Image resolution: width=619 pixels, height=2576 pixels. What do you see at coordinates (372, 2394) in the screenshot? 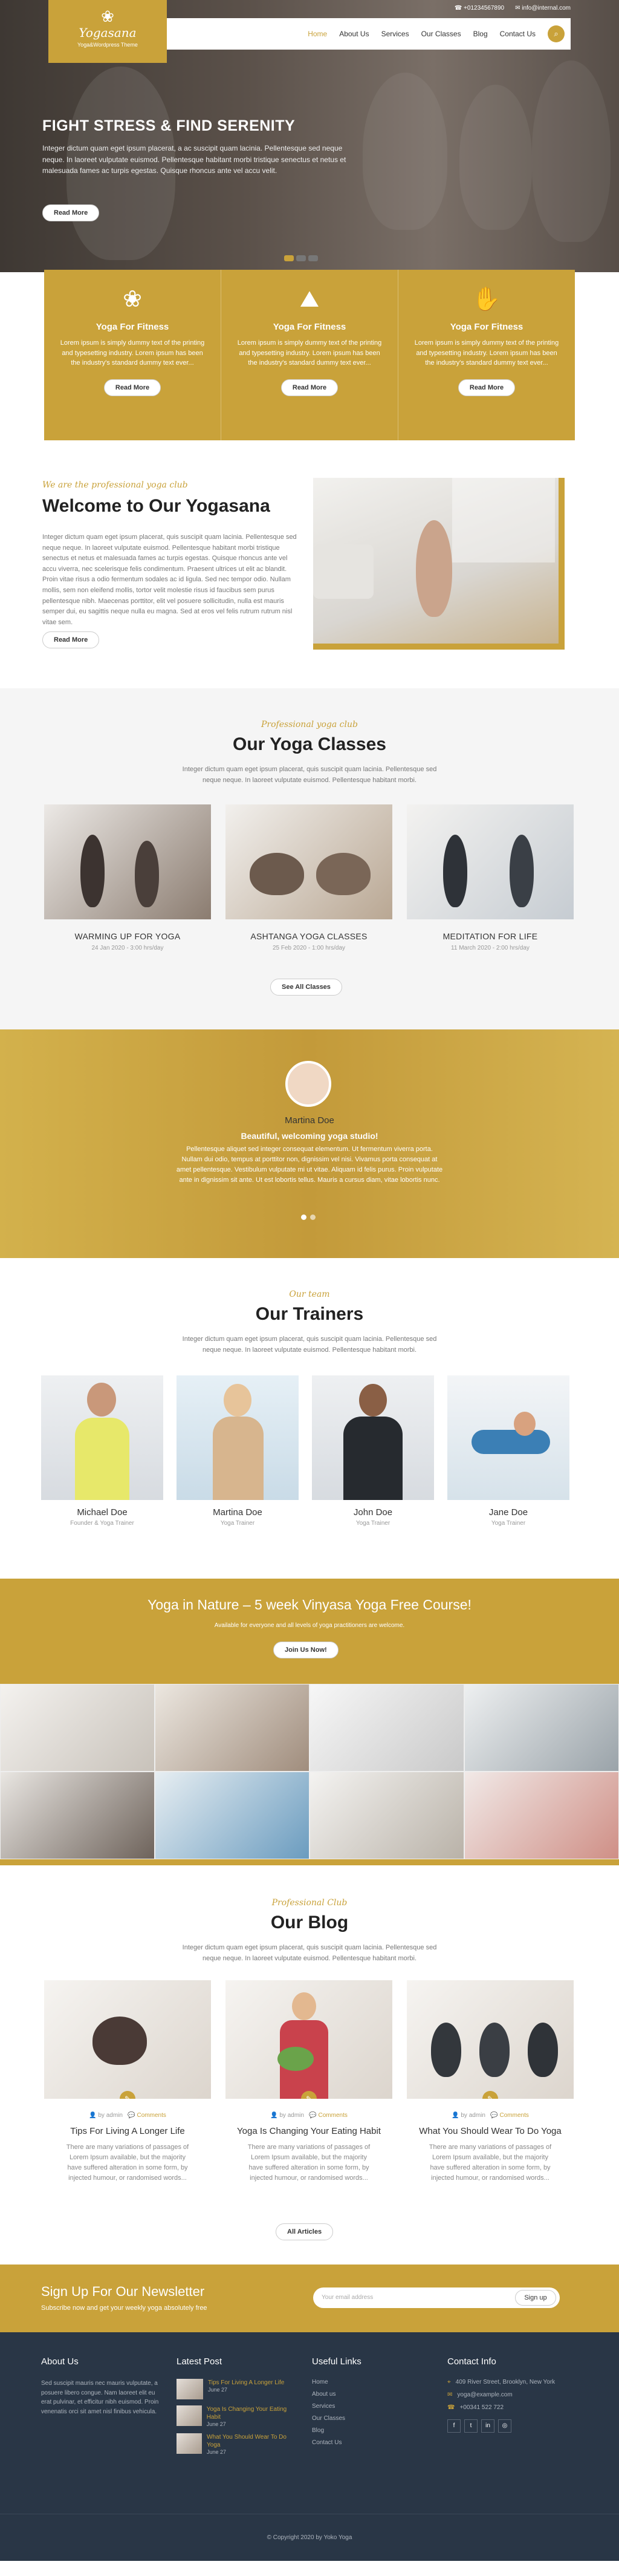
I see `footer-link-about: About us` at bounding box center [372, 2394].